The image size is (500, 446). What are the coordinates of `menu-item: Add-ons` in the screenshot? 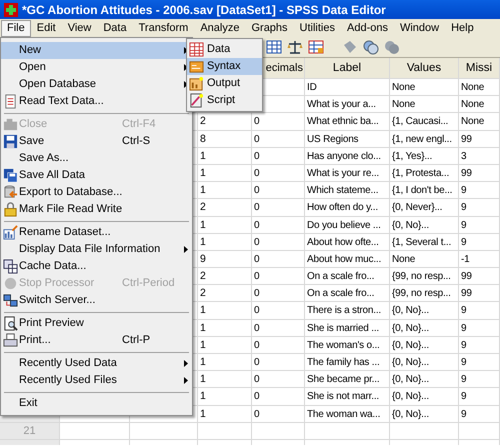 It's located at (367, 28).